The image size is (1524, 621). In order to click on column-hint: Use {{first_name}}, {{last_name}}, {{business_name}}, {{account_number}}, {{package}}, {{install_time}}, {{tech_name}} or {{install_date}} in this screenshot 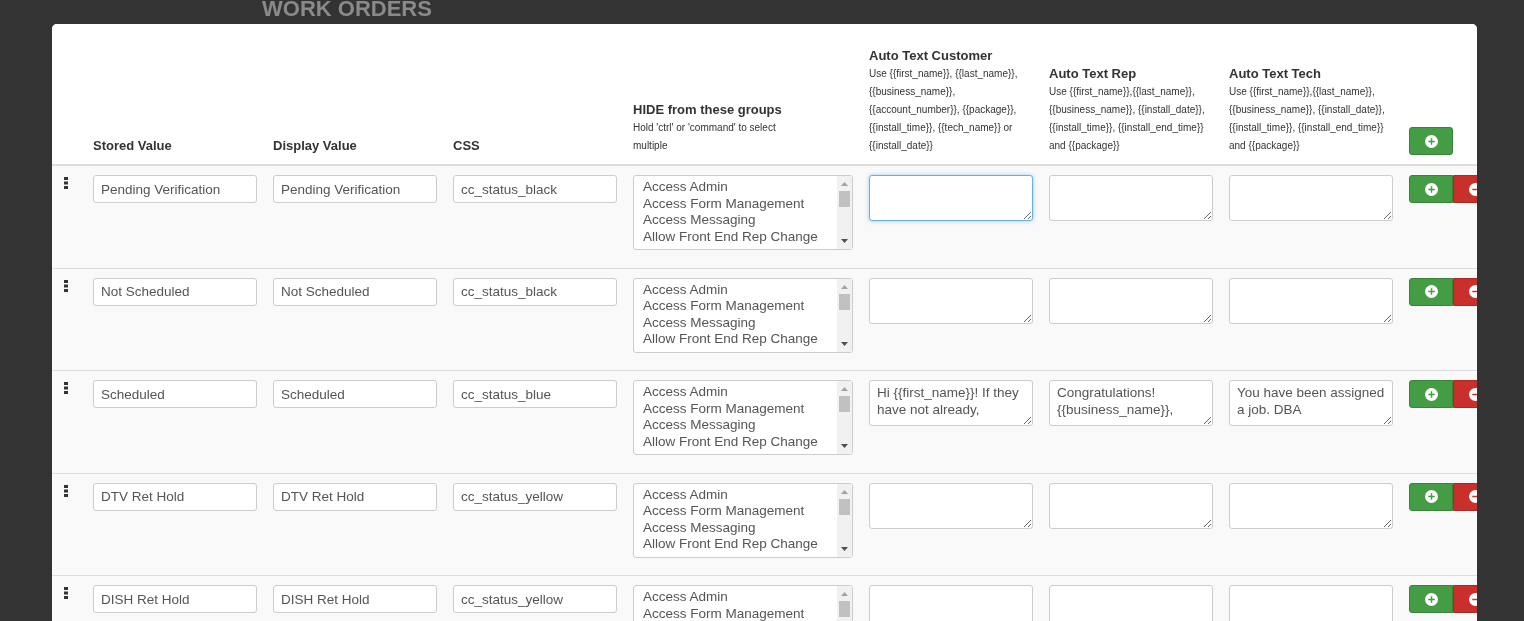, I will do `click(944, 110)`.